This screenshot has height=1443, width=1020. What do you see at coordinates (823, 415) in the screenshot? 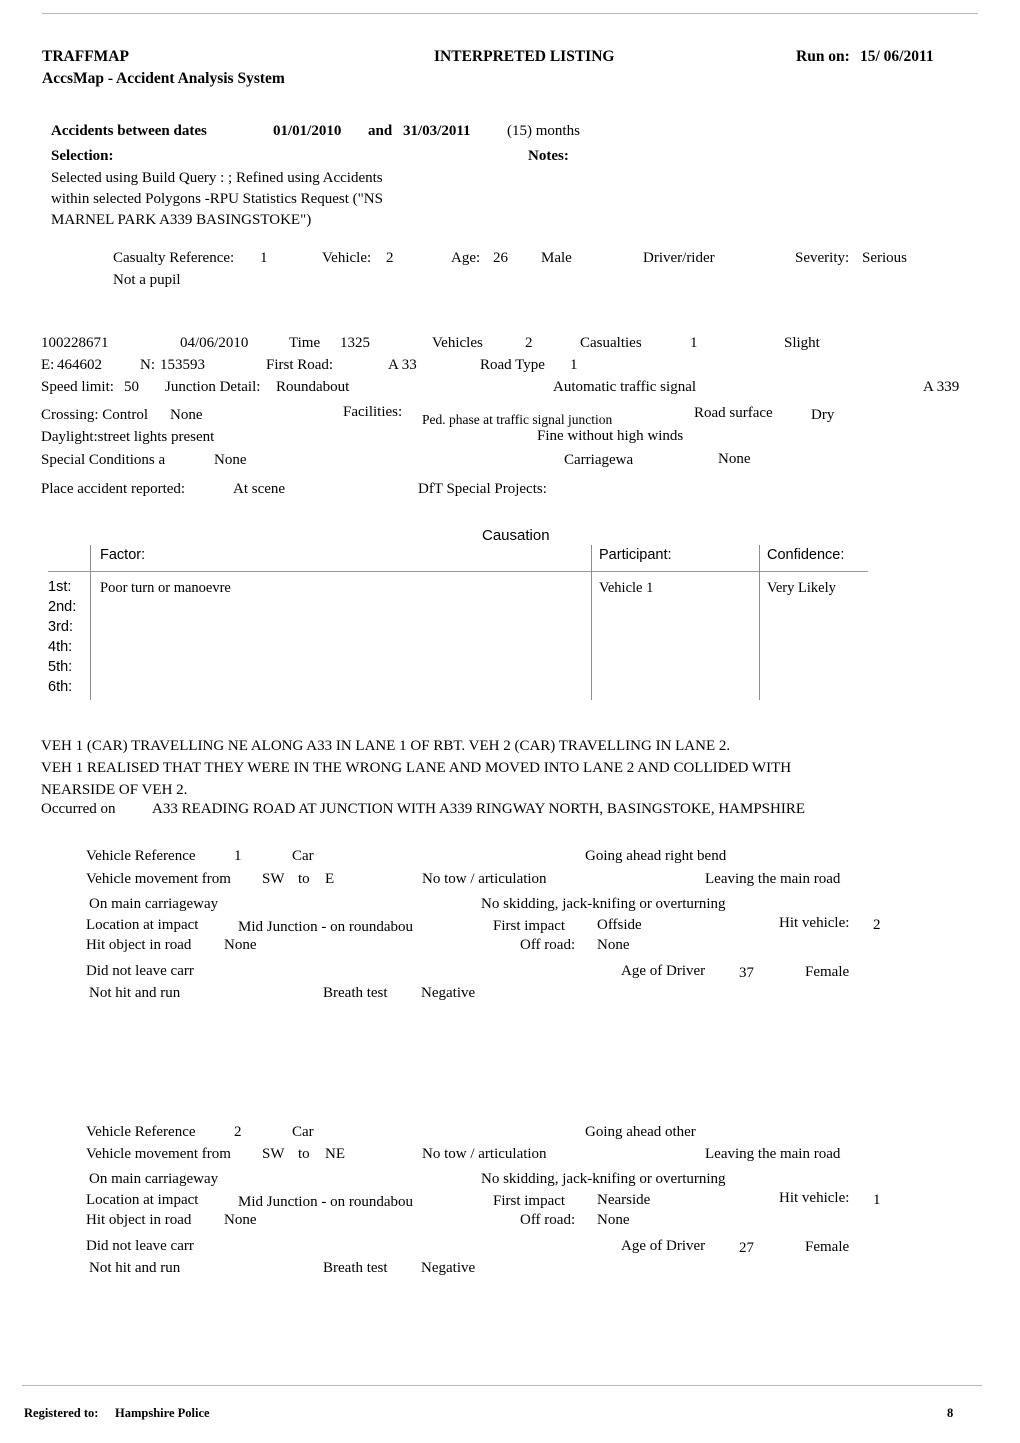
I see `road-surface-value: Dry` at bounding box center [823, 415].